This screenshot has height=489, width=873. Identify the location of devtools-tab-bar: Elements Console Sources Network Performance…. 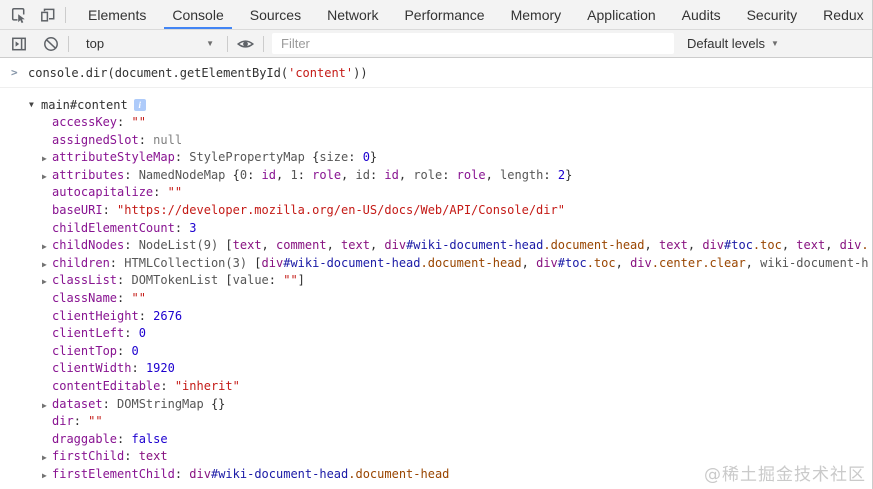
(436, 15).